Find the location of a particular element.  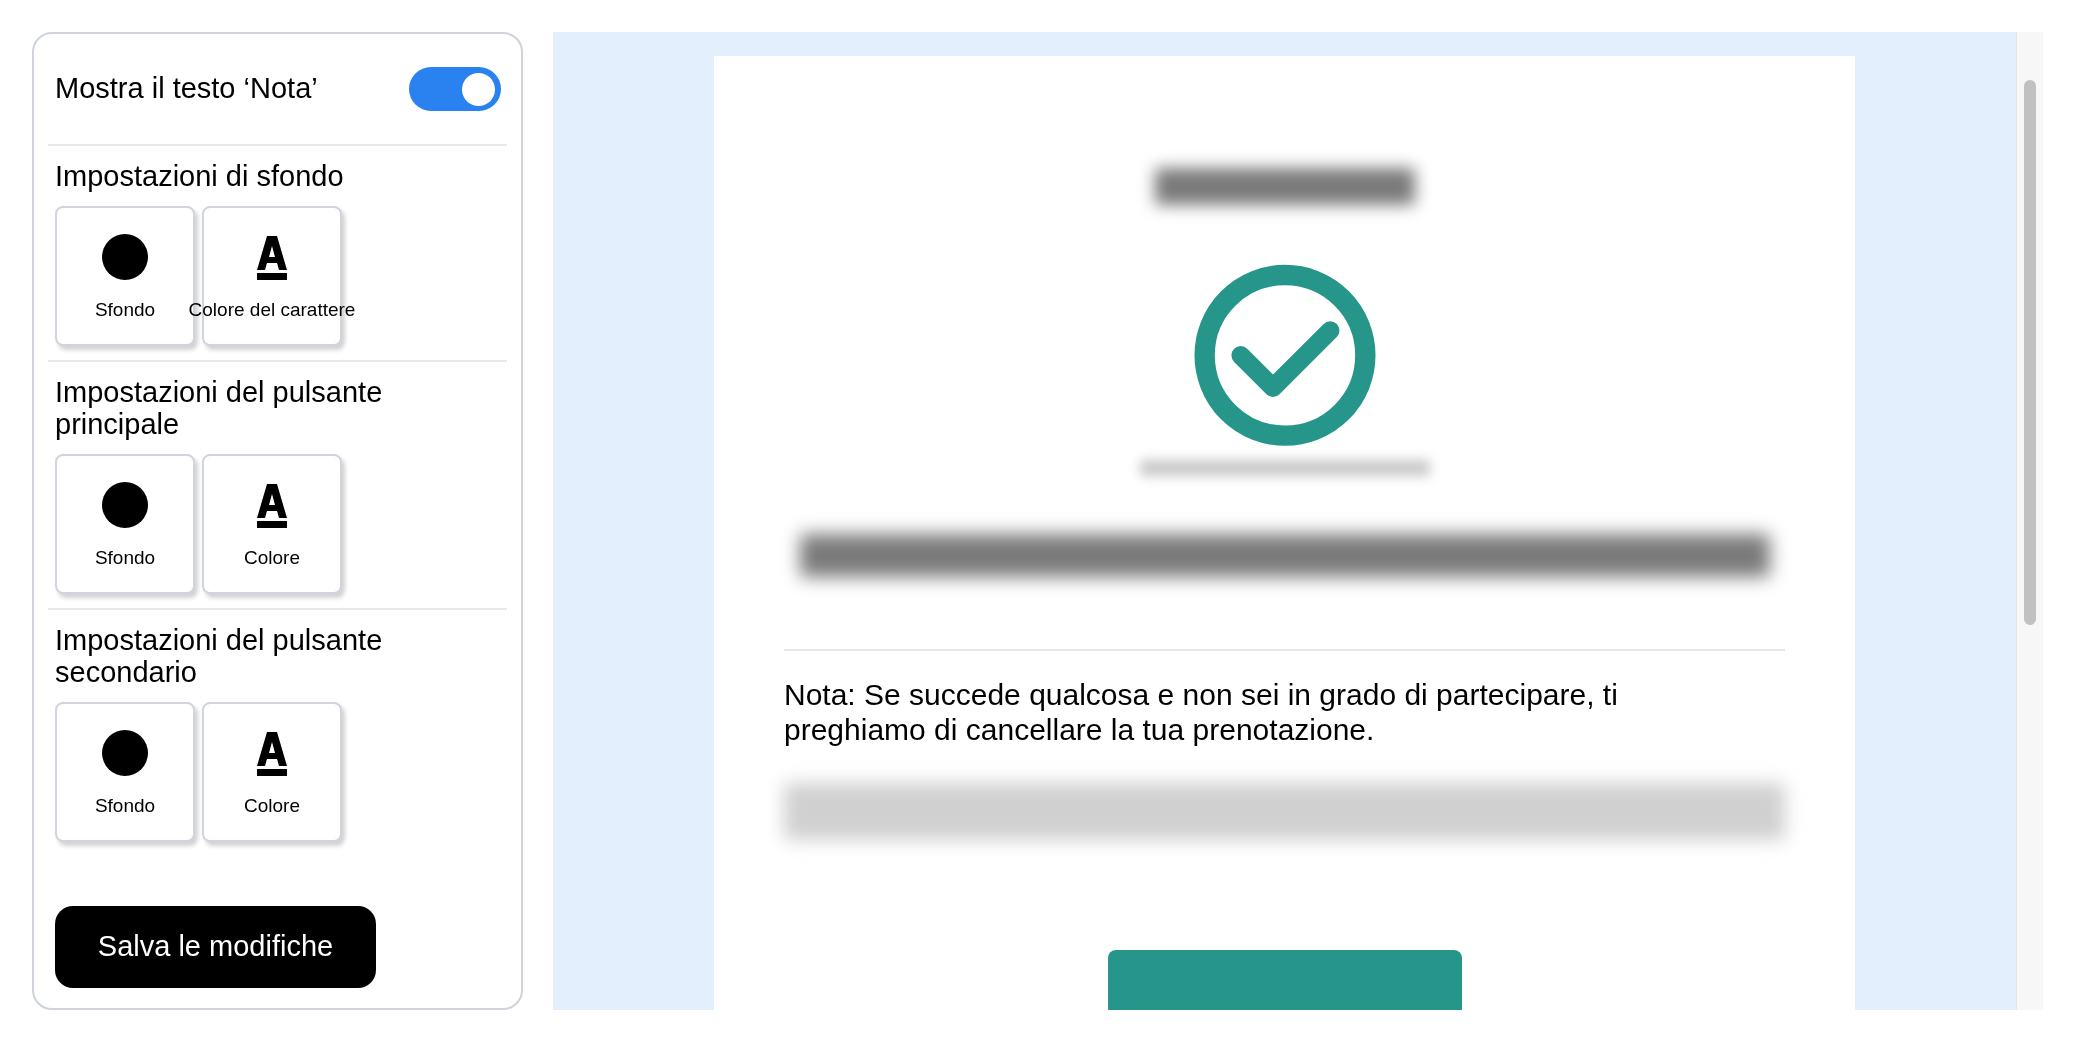

section-heading: Impostazioni del pulsante principale is located at coordinates (219, 408).